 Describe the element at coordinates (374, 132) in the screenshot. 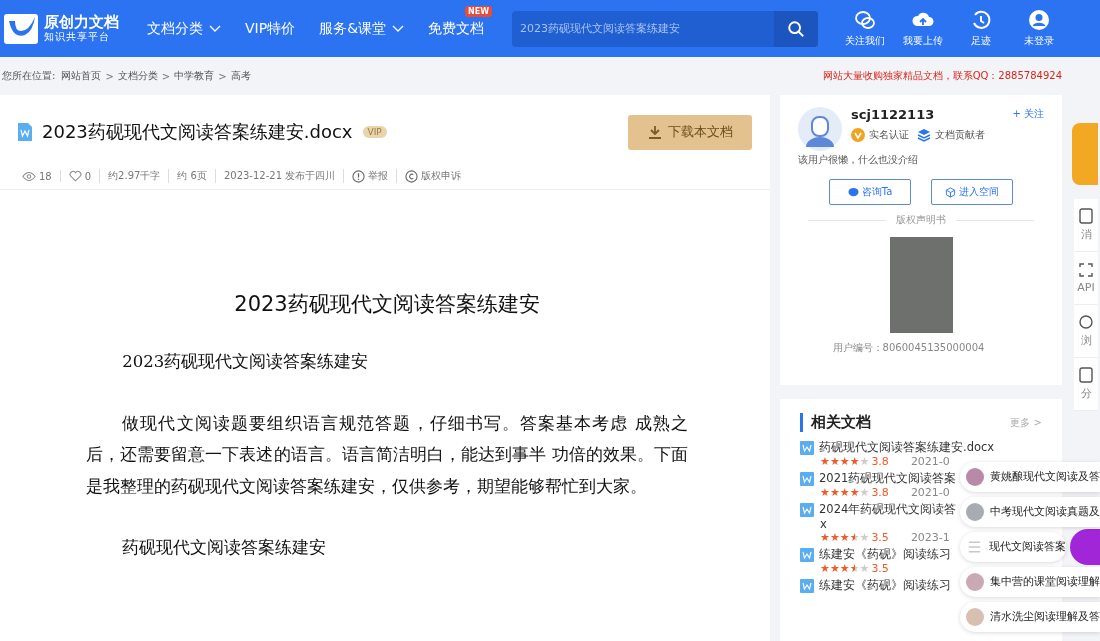

I see `vip-badge: VIP` at that location.